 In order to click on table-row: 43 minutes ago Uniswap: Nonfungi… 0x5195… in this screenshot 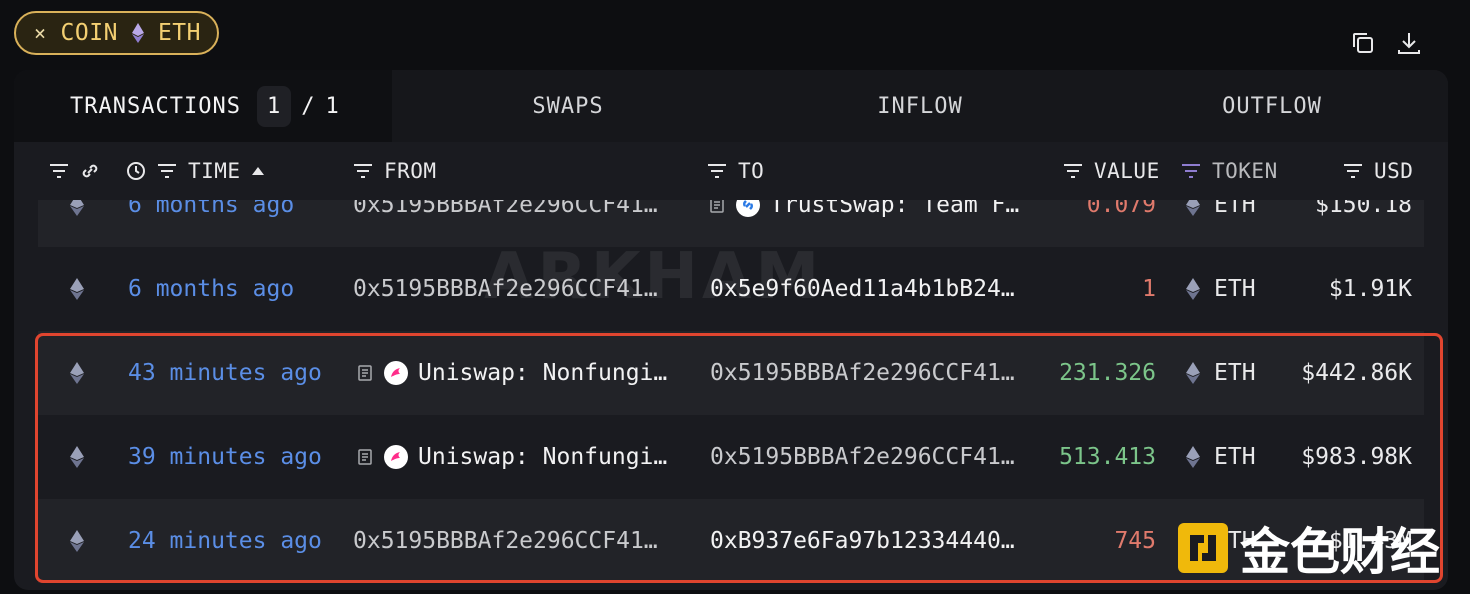, I will do `click(731, 373)`.